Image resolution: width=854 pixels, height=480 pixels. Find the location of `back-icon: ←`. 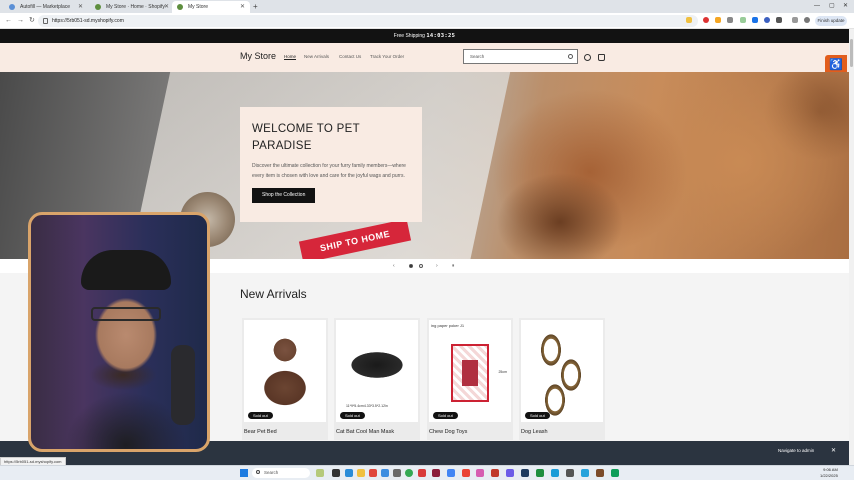

back-icon: ← is located at coordinates (8, 21).